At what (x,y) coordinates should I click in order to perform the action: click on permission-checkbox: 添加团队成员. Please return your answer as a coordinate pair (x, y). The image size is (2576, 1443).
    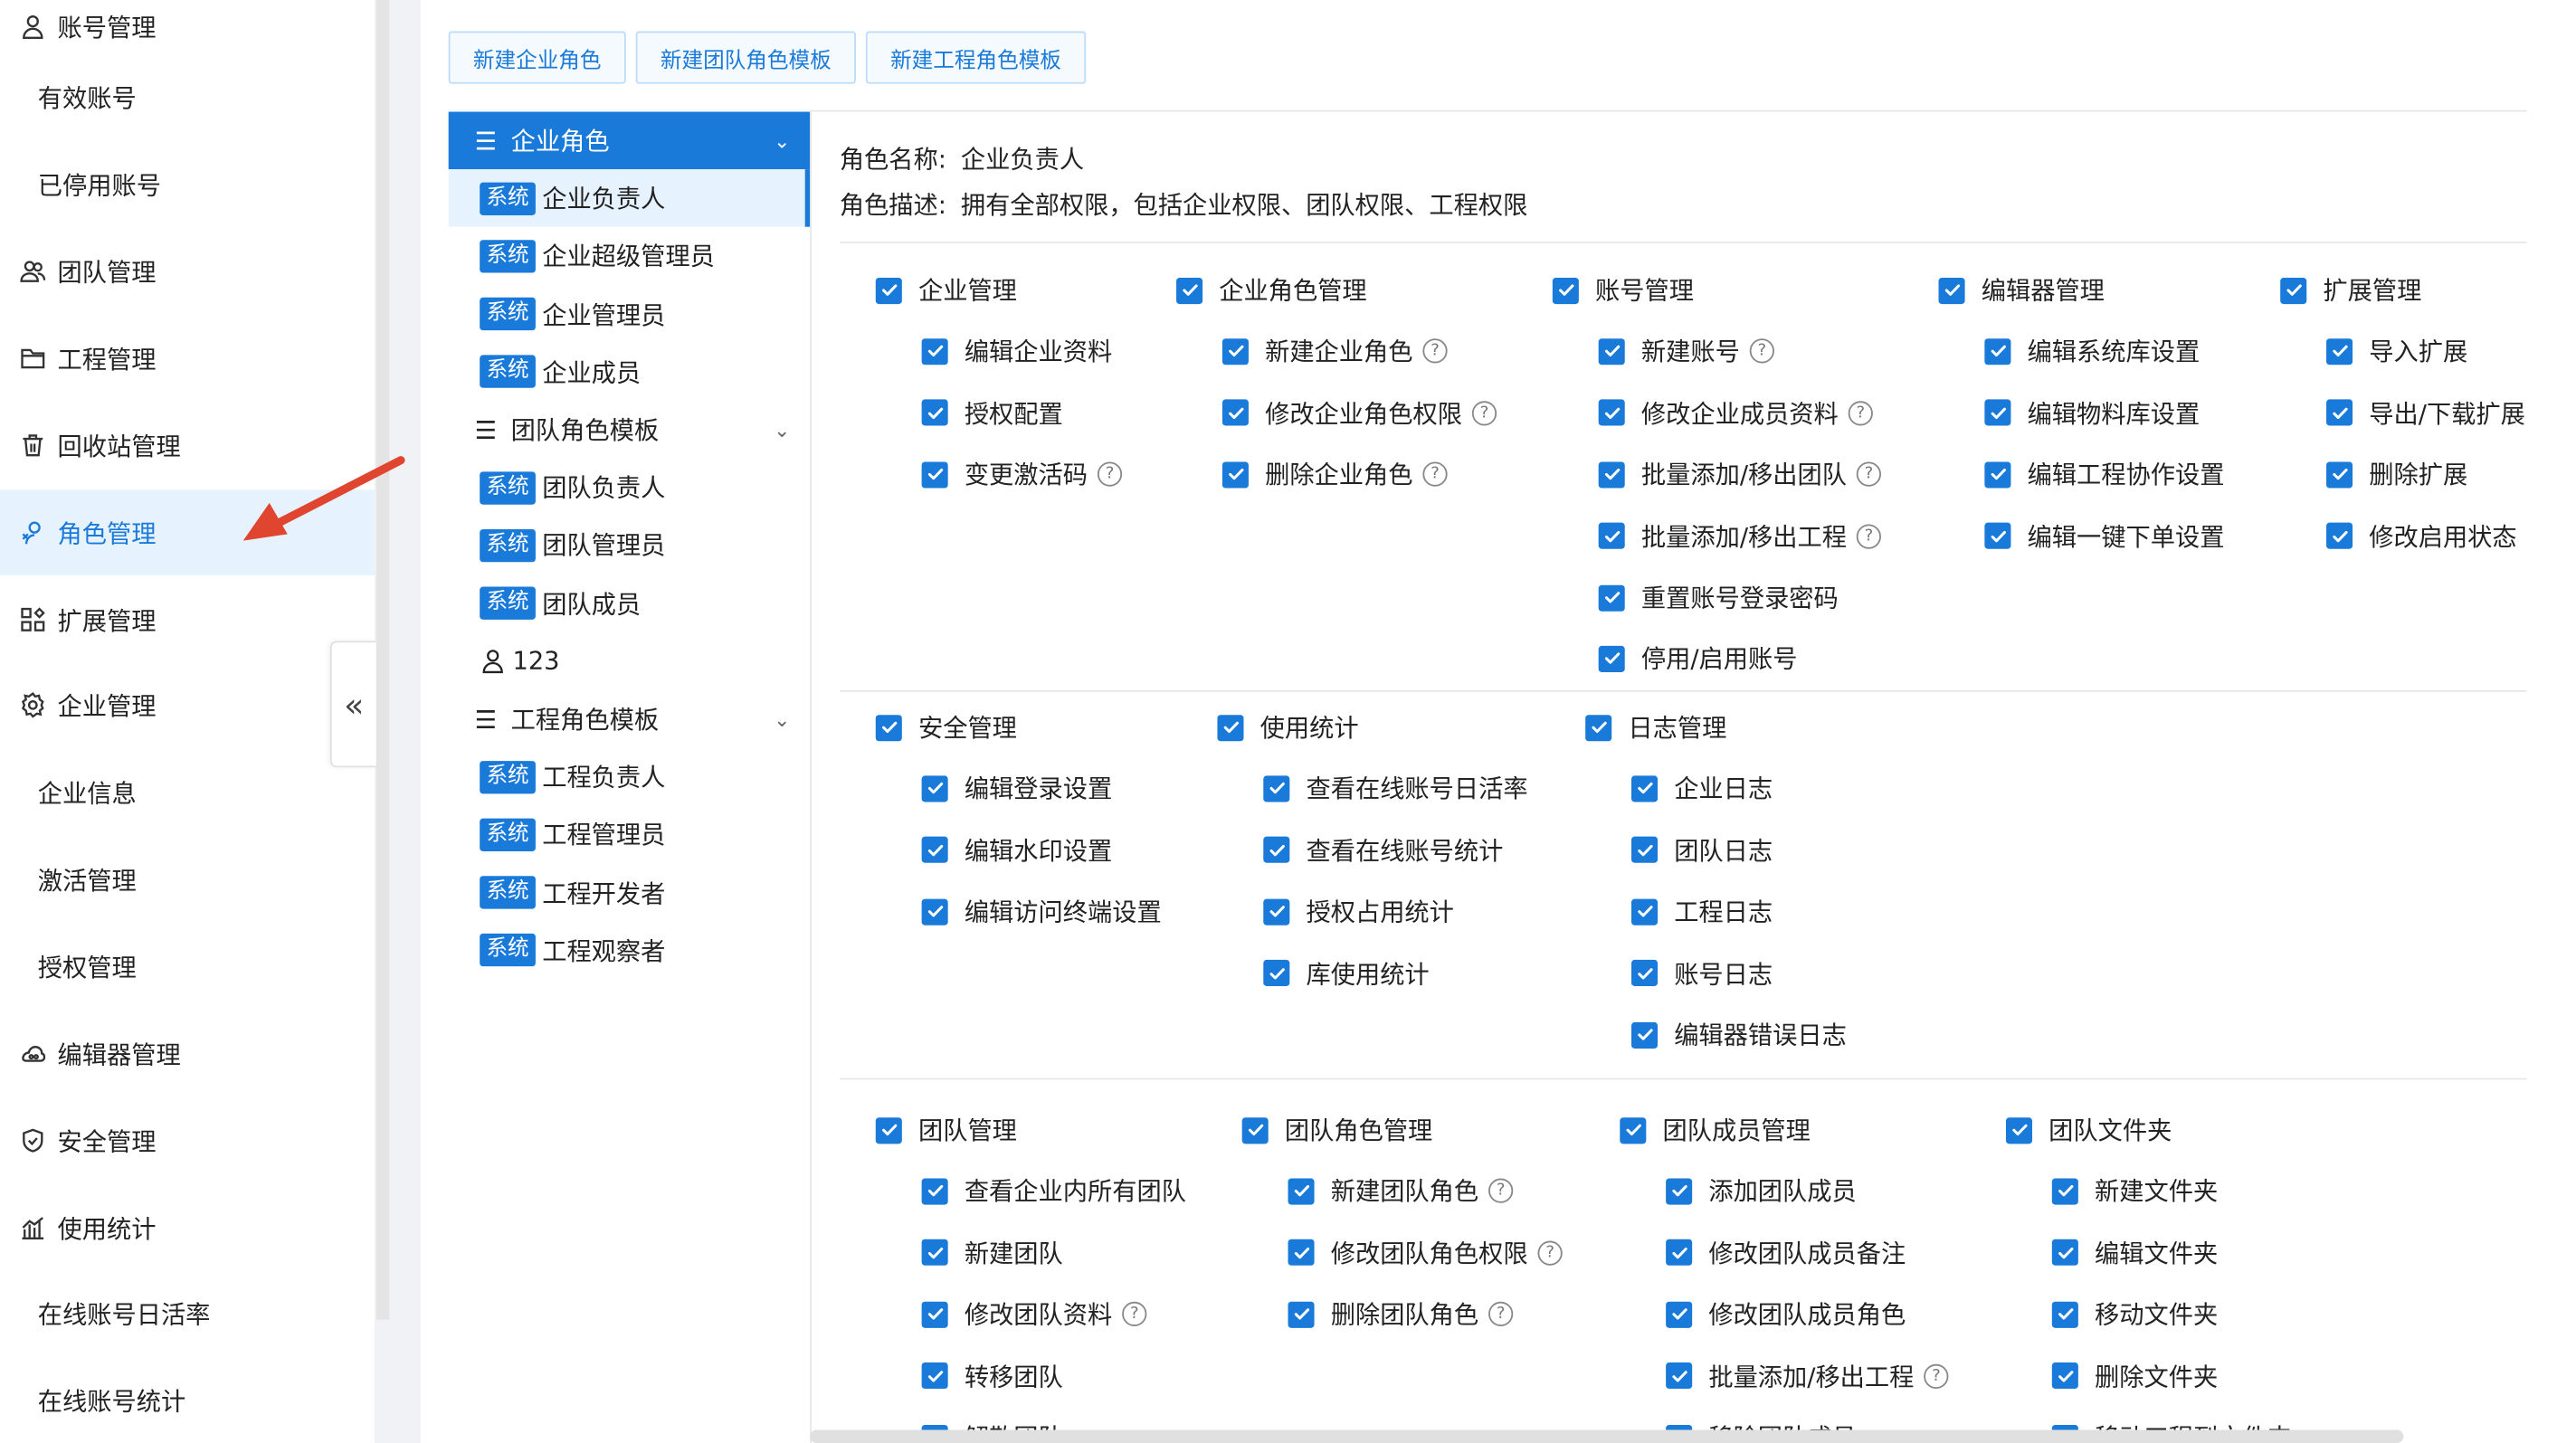
    Looking at the image, I should click on (1761, 1191).